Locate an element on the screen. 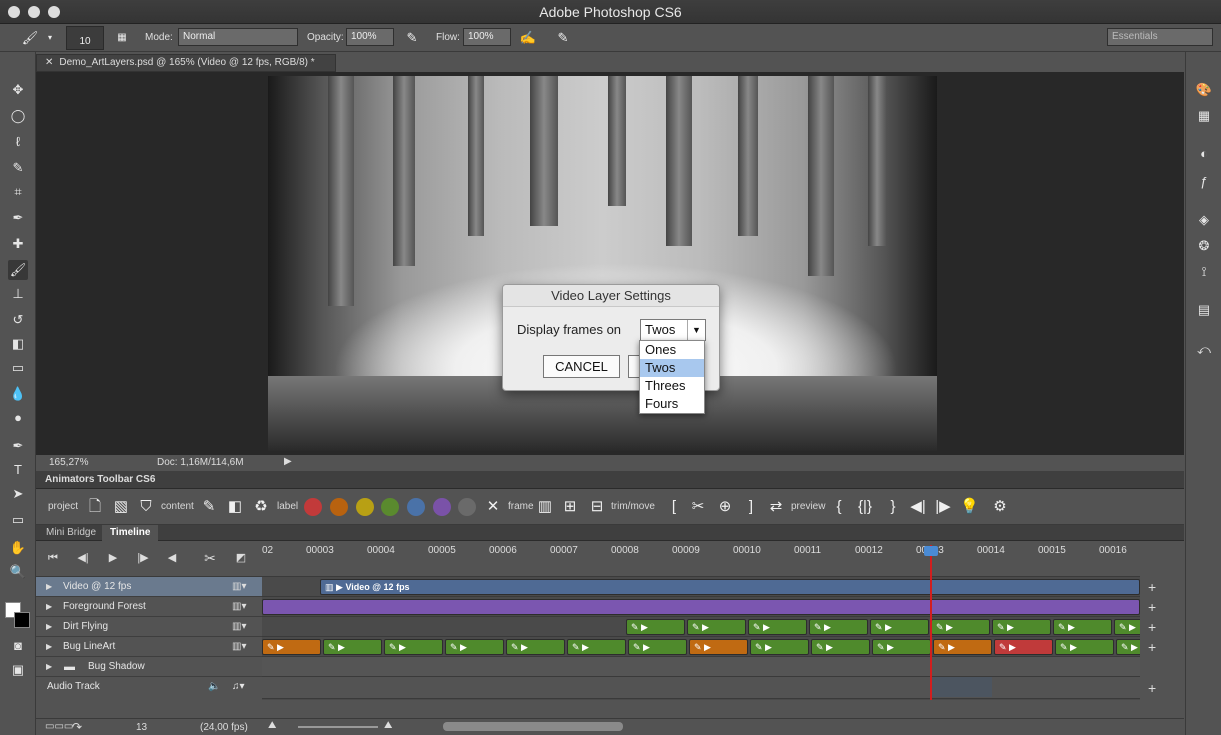 This screenshot has height=735, width=1221. airbrush-icon: ✍ is located at coordinates (528, 38).